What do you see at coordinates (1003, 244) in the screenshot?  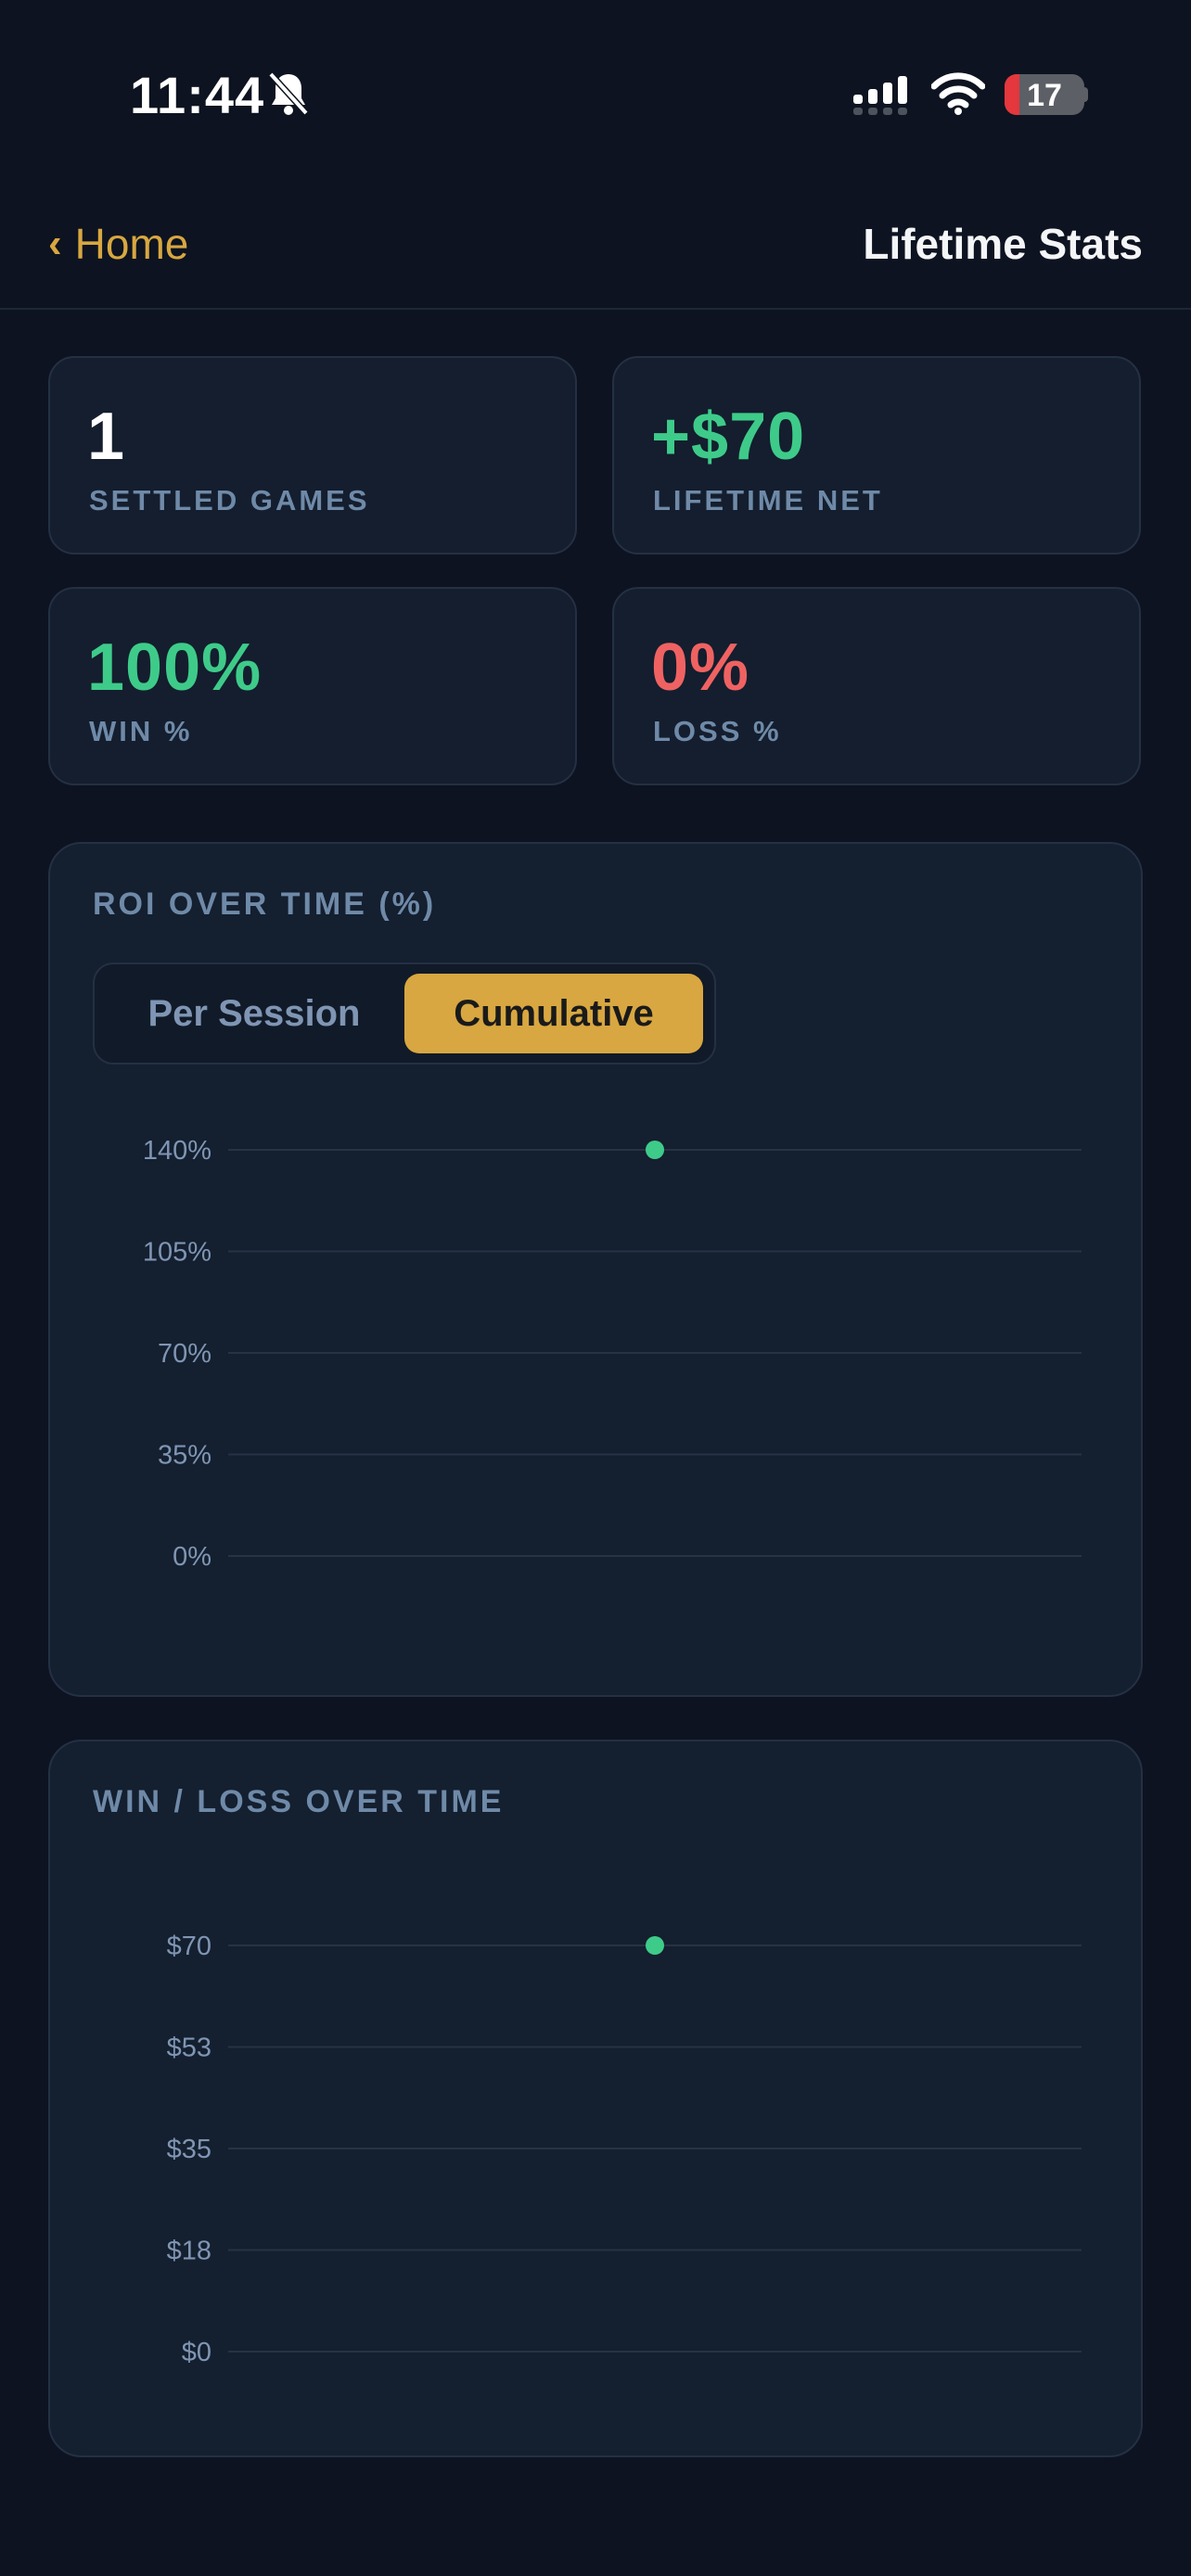 I see `page-title: Lifetime Stats` at bounding box center [1003, 244].